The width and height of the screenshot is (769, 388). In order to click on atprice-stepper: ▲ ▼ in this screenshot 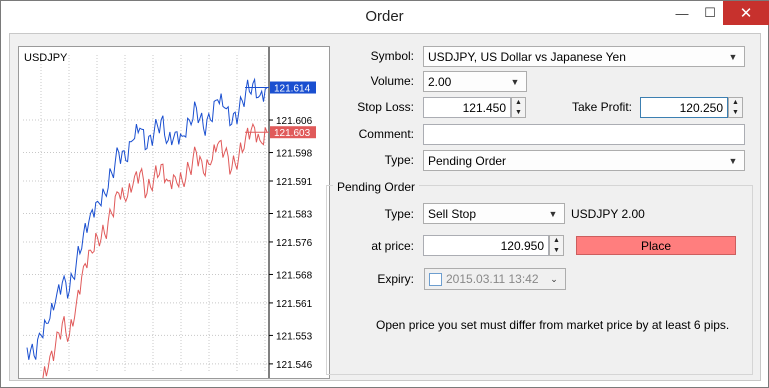, I will do `click(556, 245)`.